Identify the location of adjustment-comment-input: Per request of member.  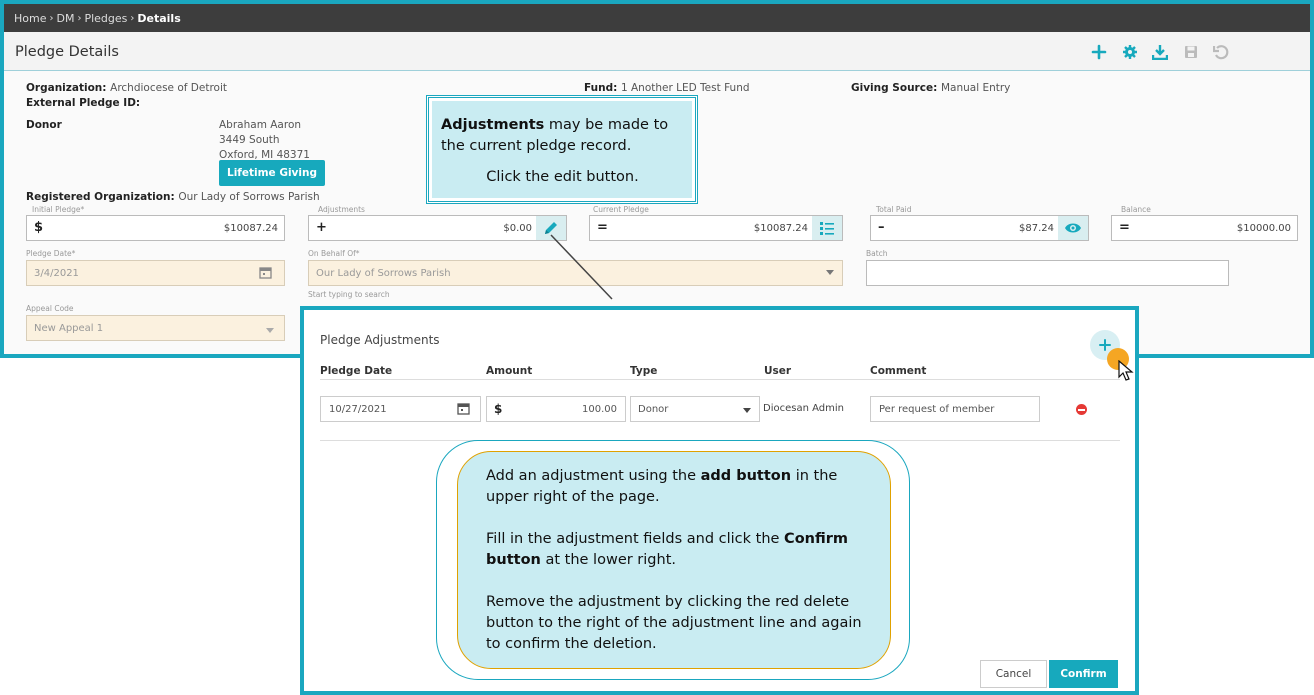
(955, 409).